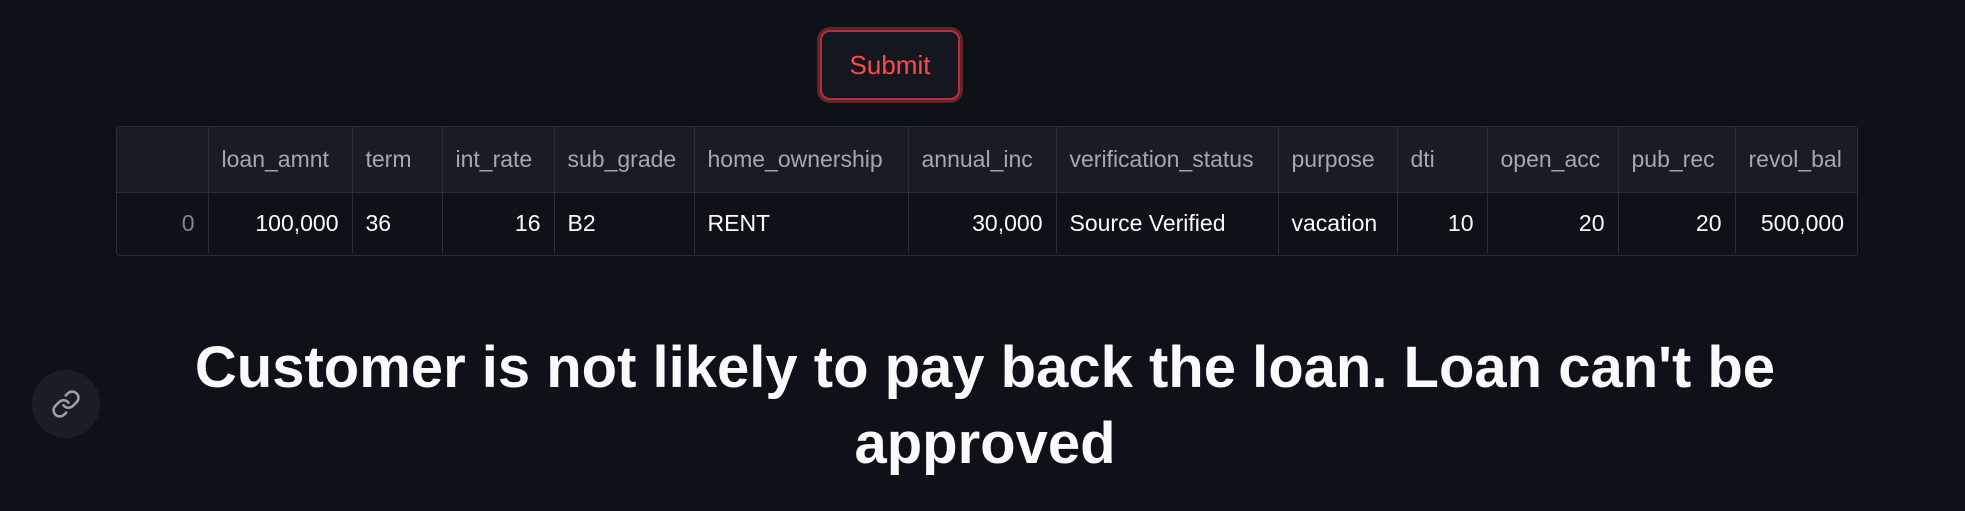 This screenshot has width=1965, height=511. What do you see at coordinates (1442, 223) in the screenshot?
I see `table-cell: 10` at bounding box center [1442, 223].